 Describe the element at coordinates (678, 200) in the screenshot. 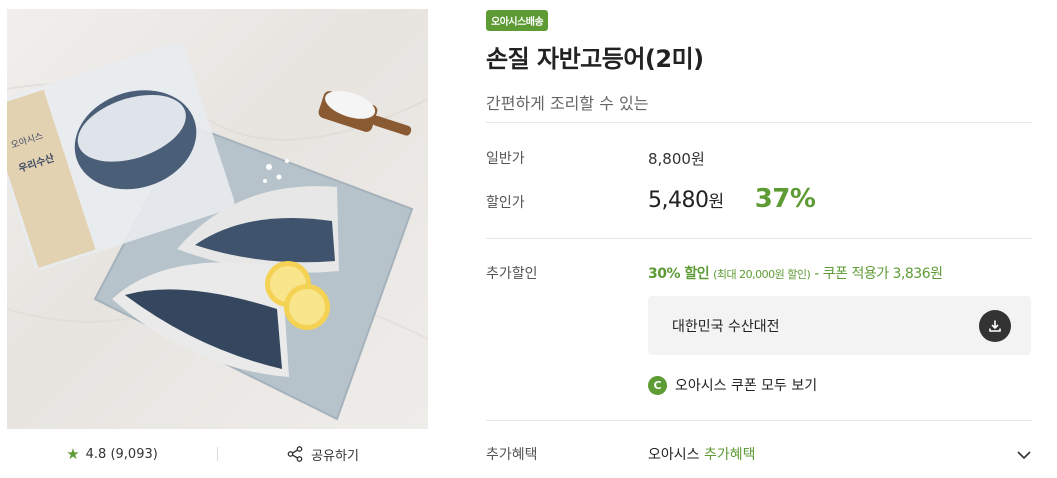

I see `sale-amount: 5,480` at that location.